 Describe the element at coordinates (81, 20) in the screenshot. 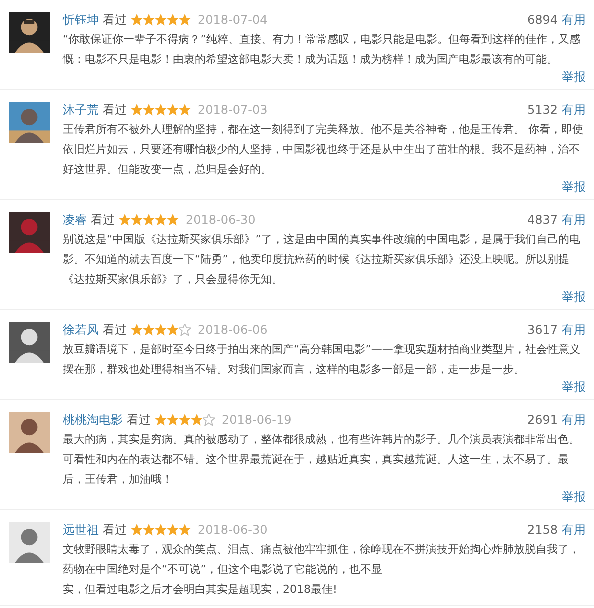

I see `user-link: 忻钰坤` at that location.